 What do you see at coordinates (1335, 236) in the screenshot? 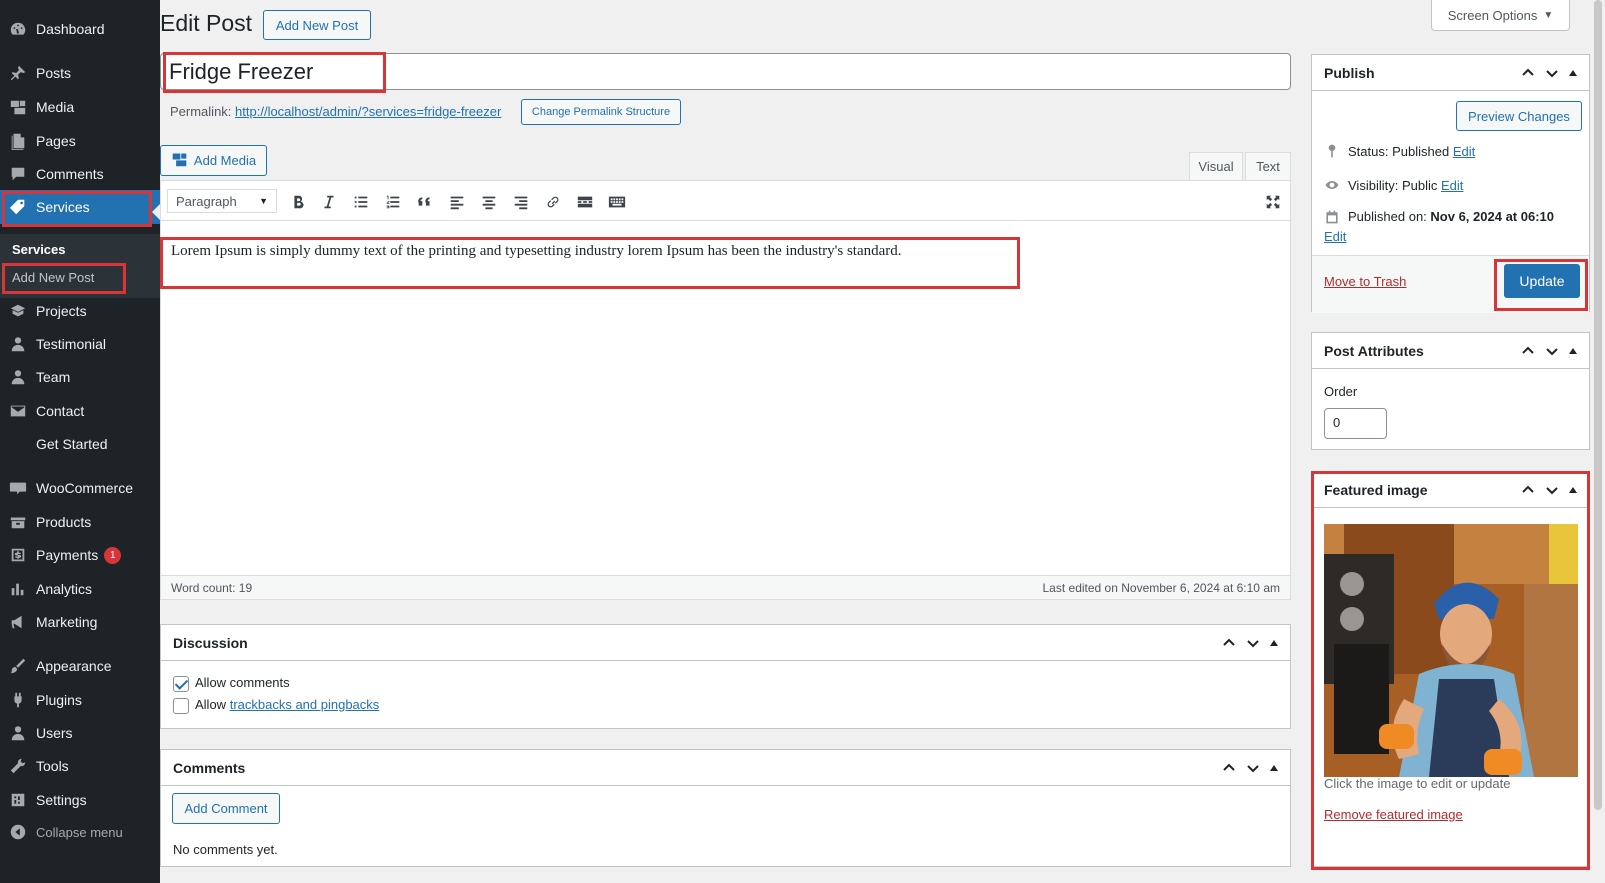
I see `published-on-edit-link: Edit` at bounding box center [1335, 236].